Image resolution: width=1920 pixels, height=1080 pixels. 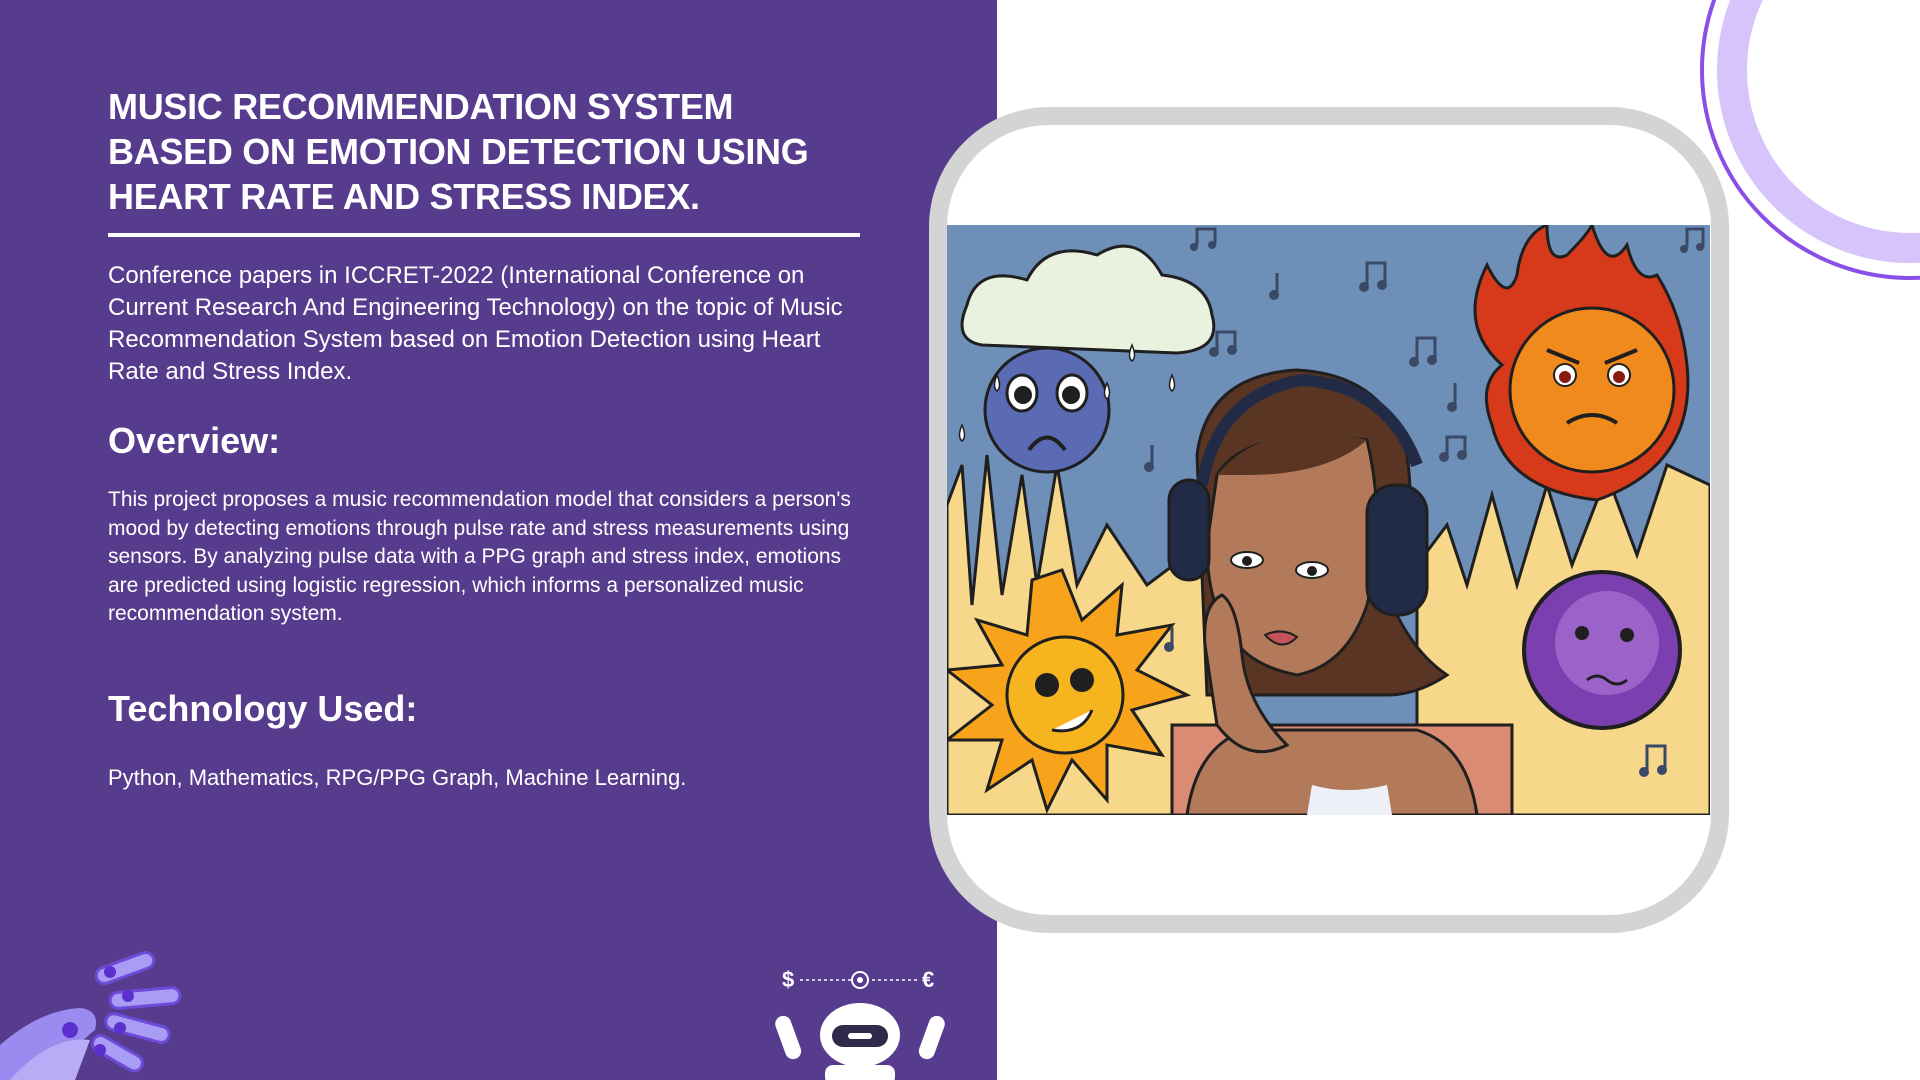 I want to click on overview-heading: Overview:, so click(x=194, y=440).